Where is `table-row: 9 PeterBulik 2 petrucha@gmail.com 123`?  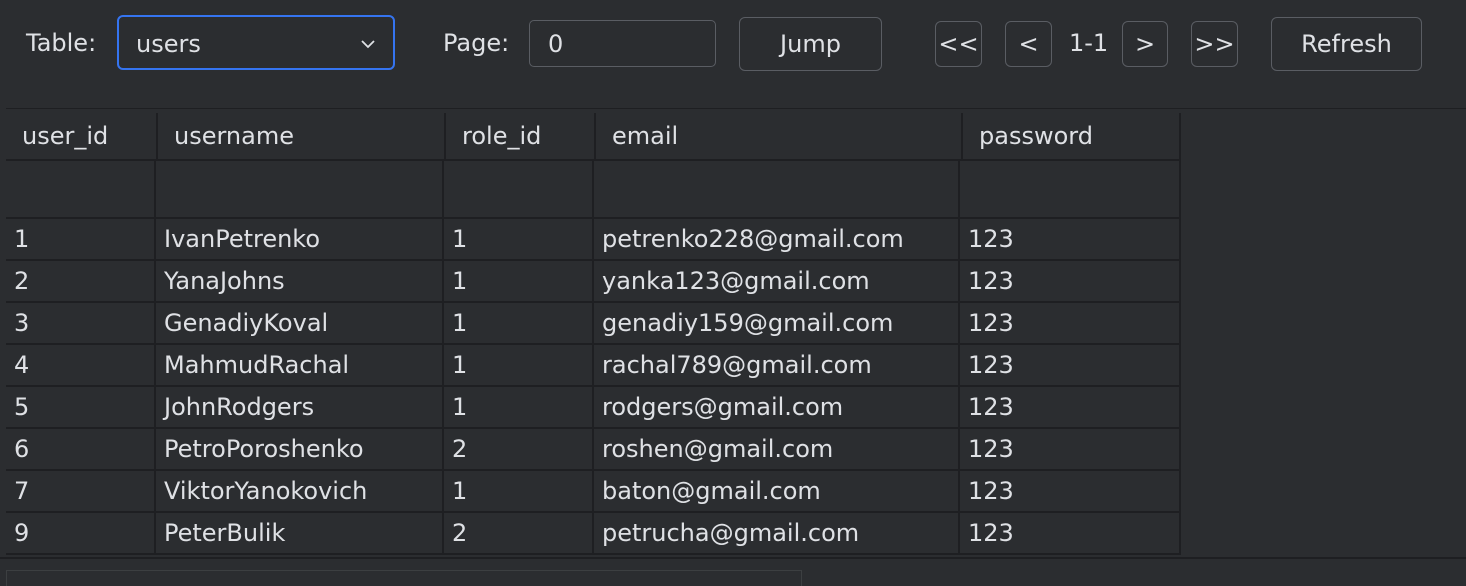 table-row: 9 PeterBulik 2 petrucha@gmail.com 123 is located at coordinates (593, 534).